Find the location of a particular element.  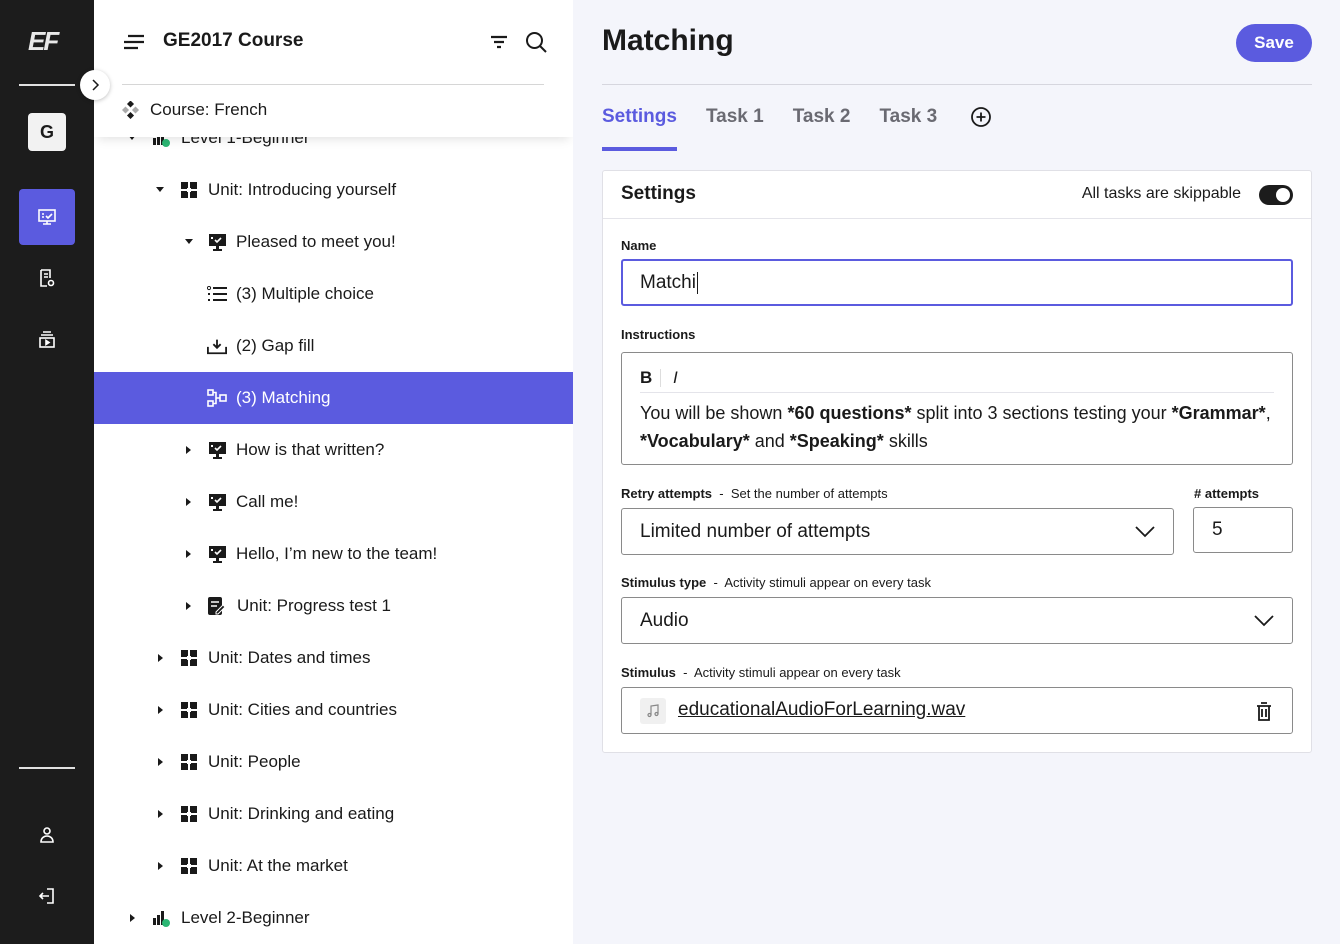

user-icon is located at coordinates (47, 835).